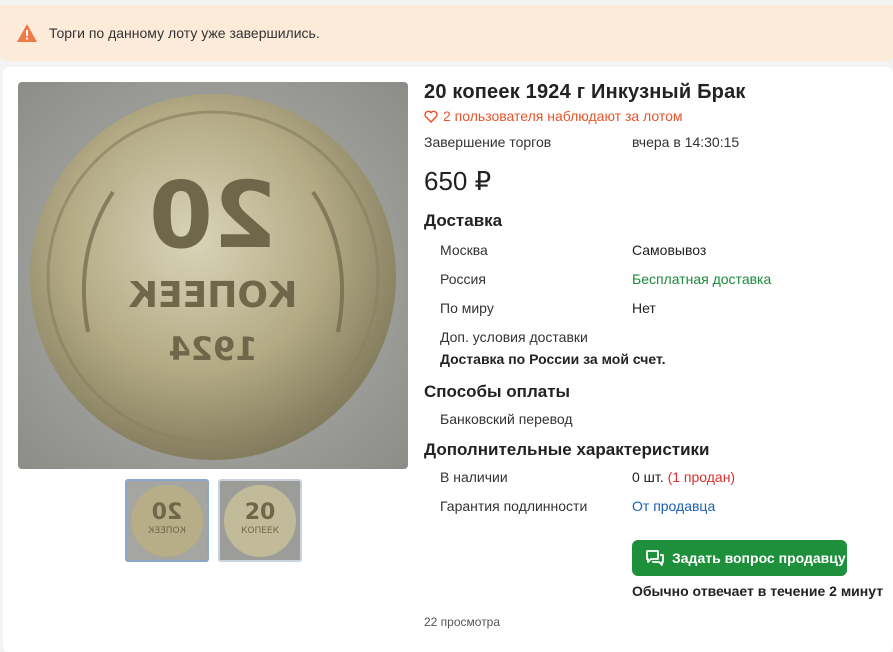 The width and height of the screenshot is (893, 652). I want to click on auction-ended-banner: Торги по данному лоту уже завершились., so click(446, 33).